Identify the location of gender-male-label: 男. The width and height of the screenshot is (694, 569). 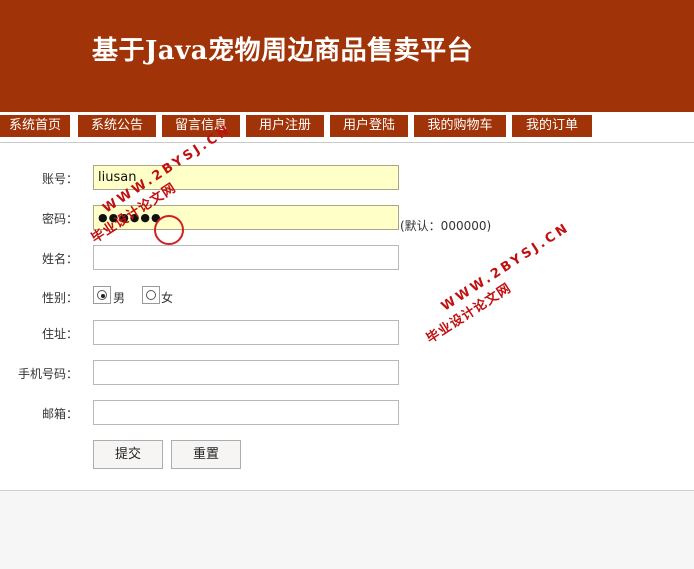
(119, 298).